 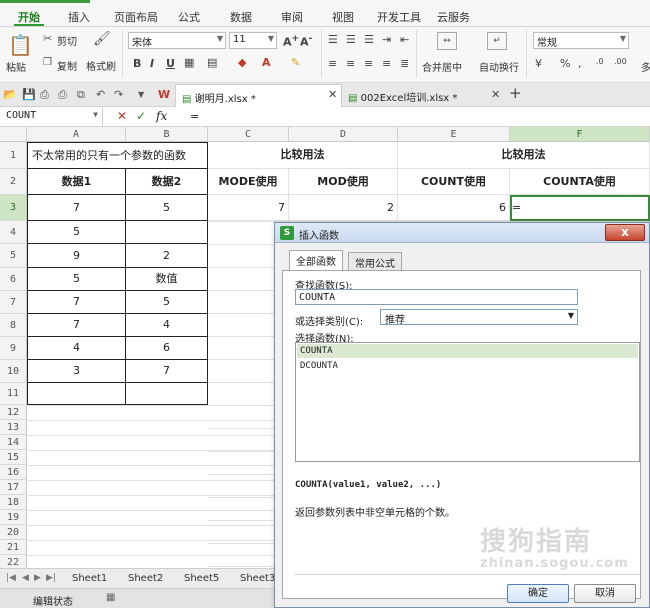 I want to click on open-icon: 📂, so click(x=10, y=94).